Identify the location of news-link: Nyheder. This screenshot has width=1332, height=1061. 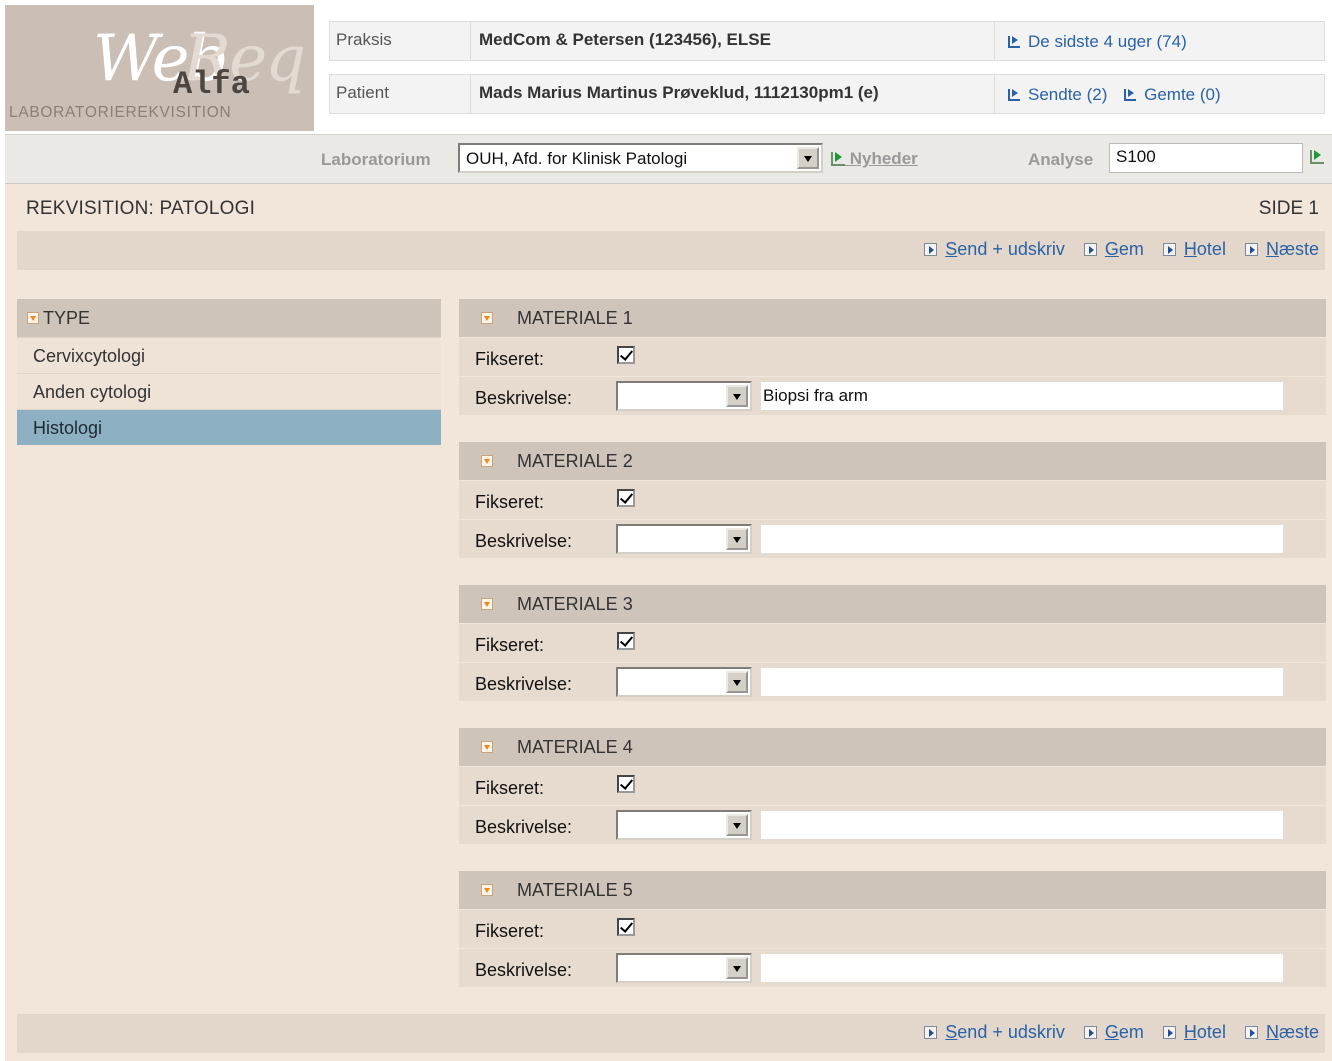
(874, 159).